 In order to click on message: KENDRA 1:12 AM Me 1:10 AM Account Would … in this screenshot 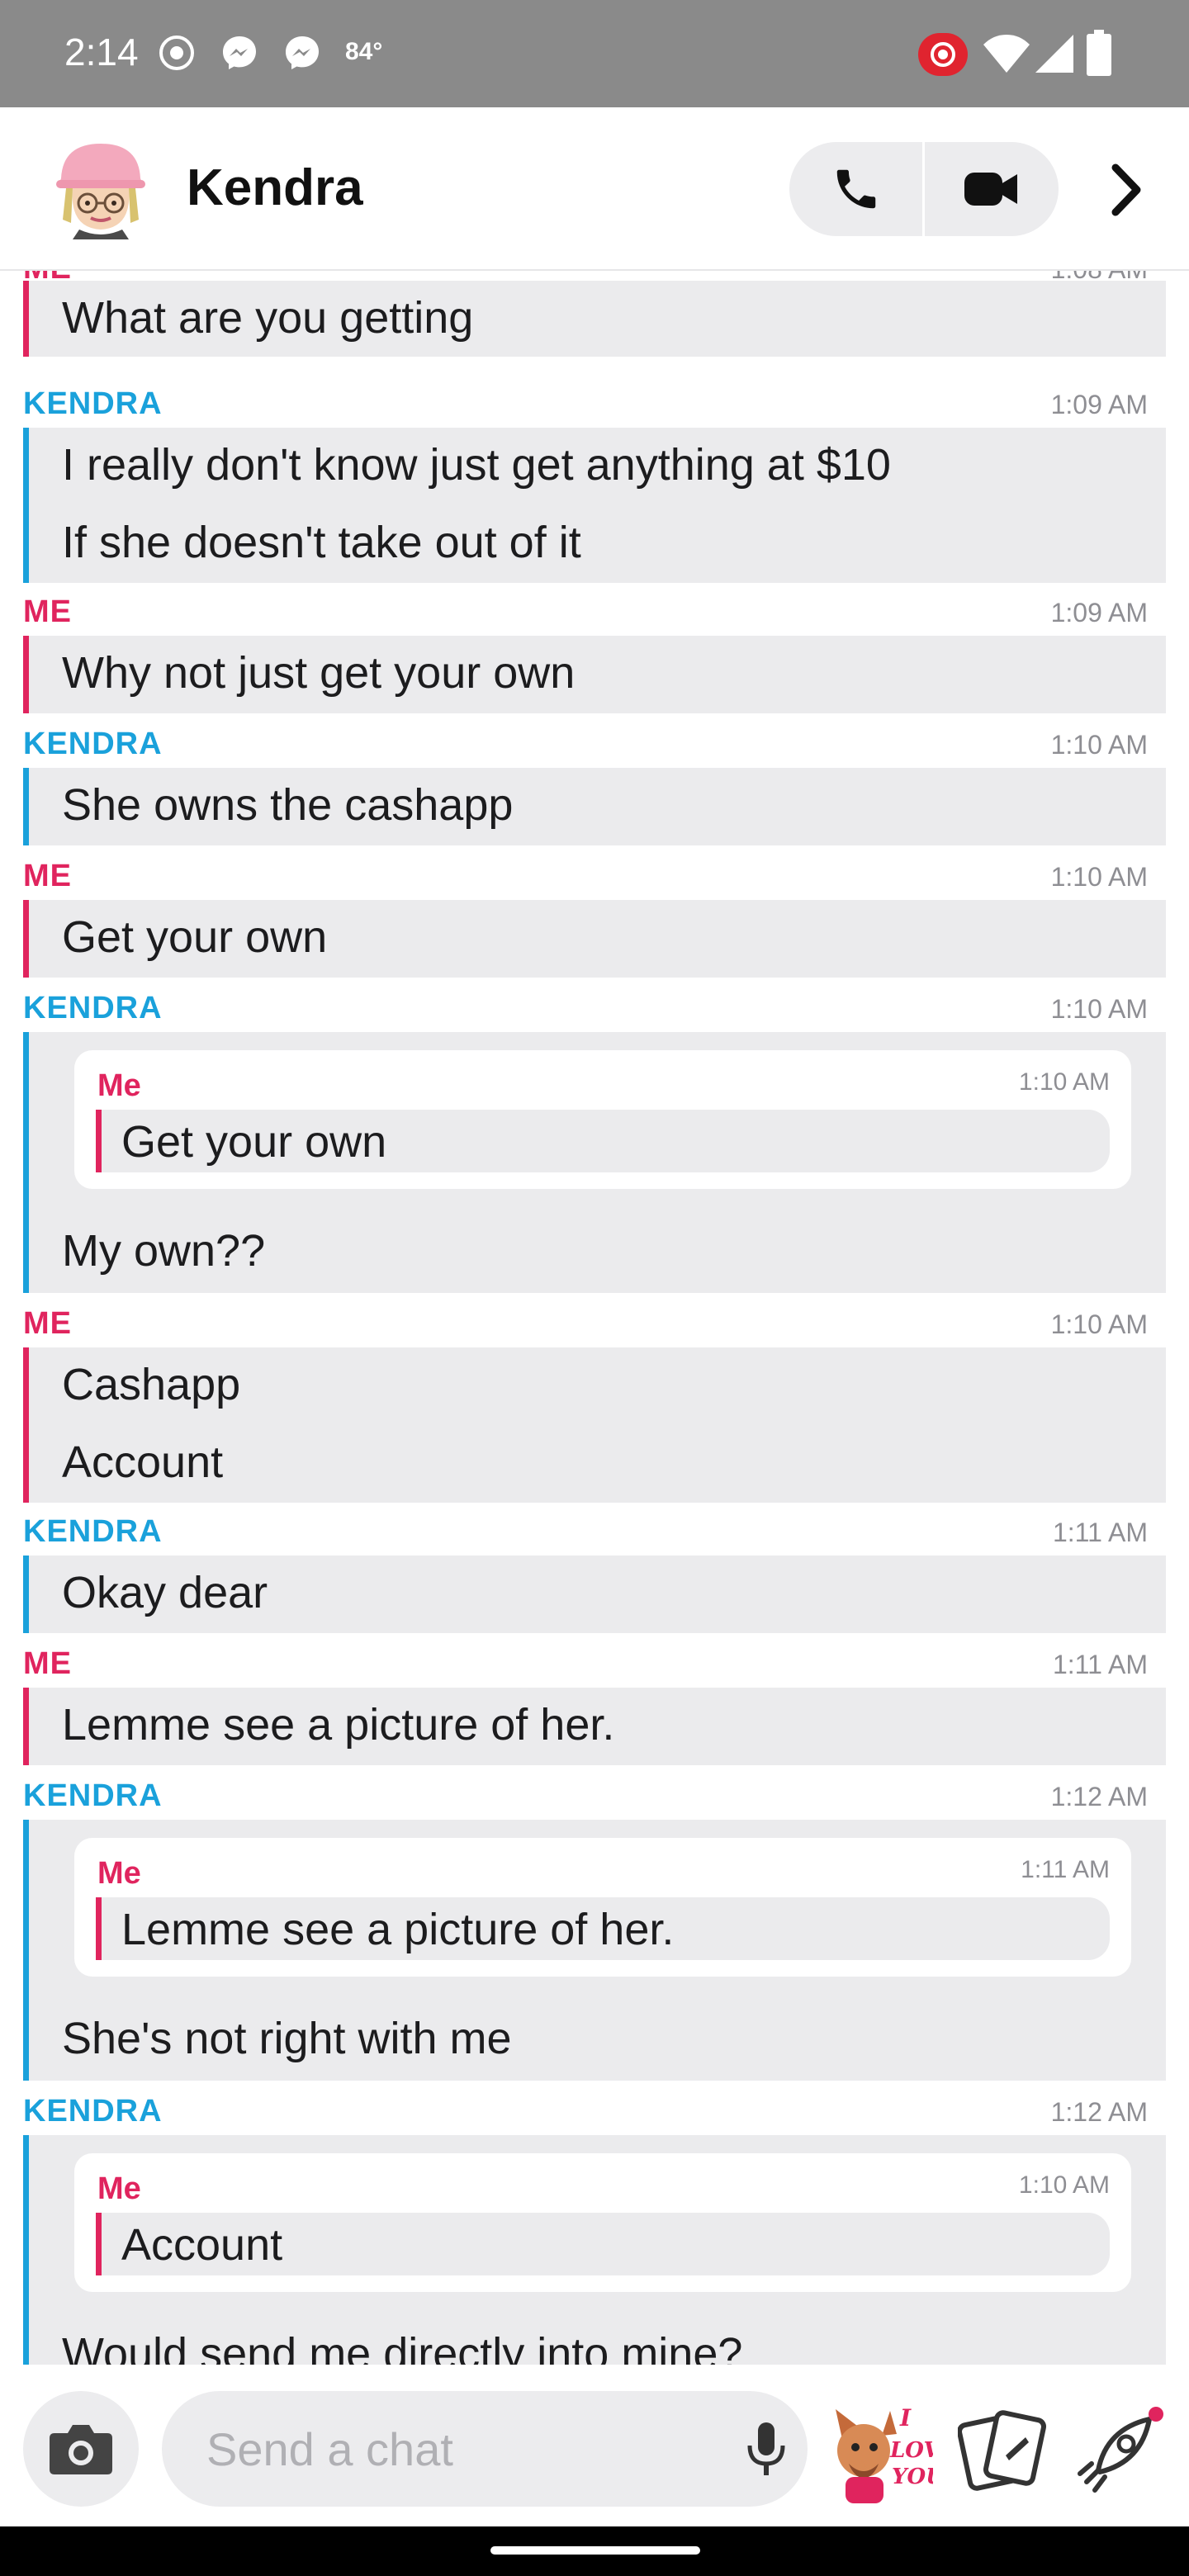, I will do `click(594, 2229)`.